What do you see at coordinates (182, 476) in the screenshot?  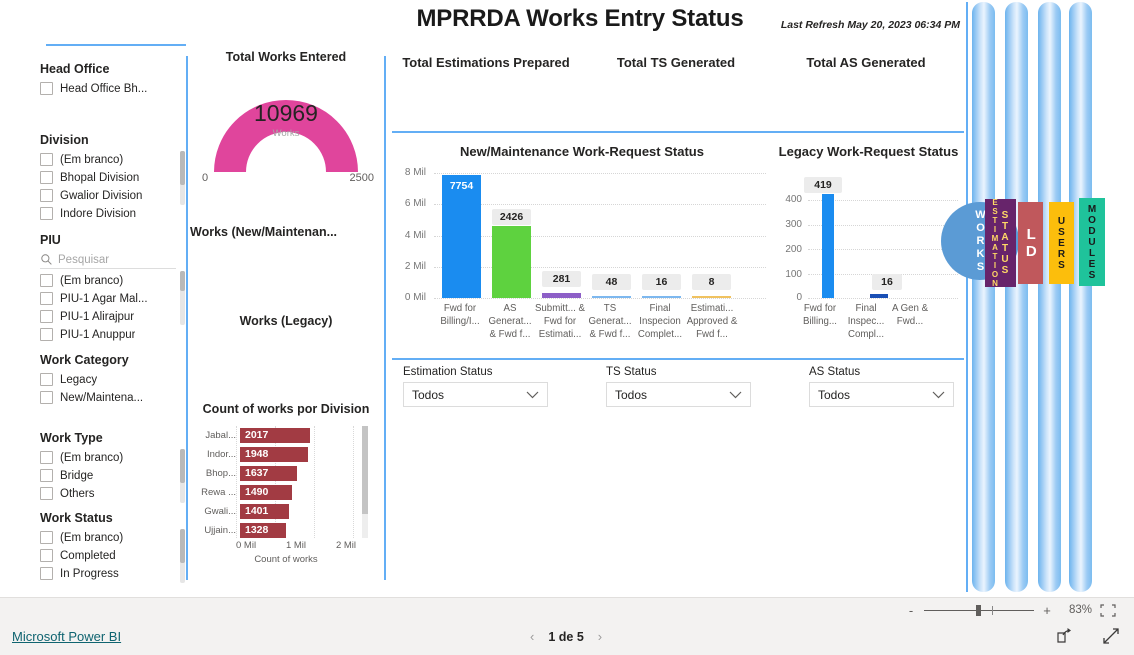 I see `work-type-scrollbar` at bounding box center [182, 476].